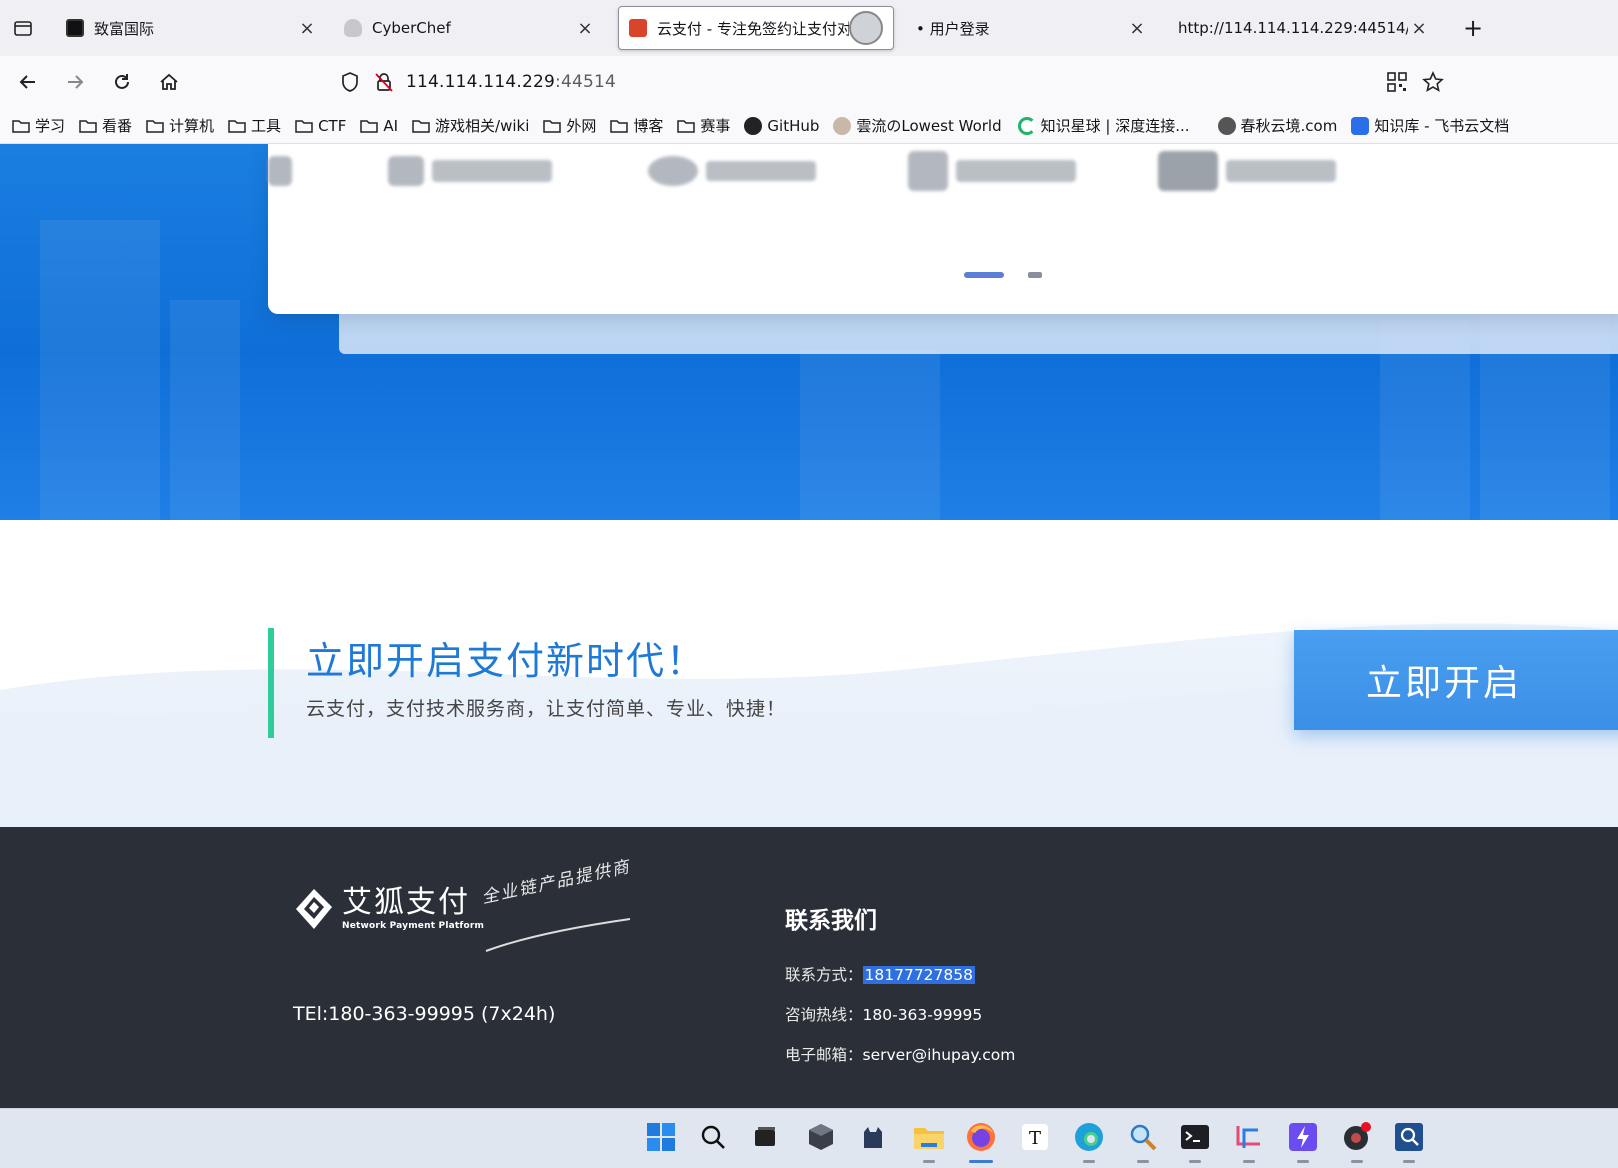  I want to click on insecure-lock-icon, so click(384, 82).